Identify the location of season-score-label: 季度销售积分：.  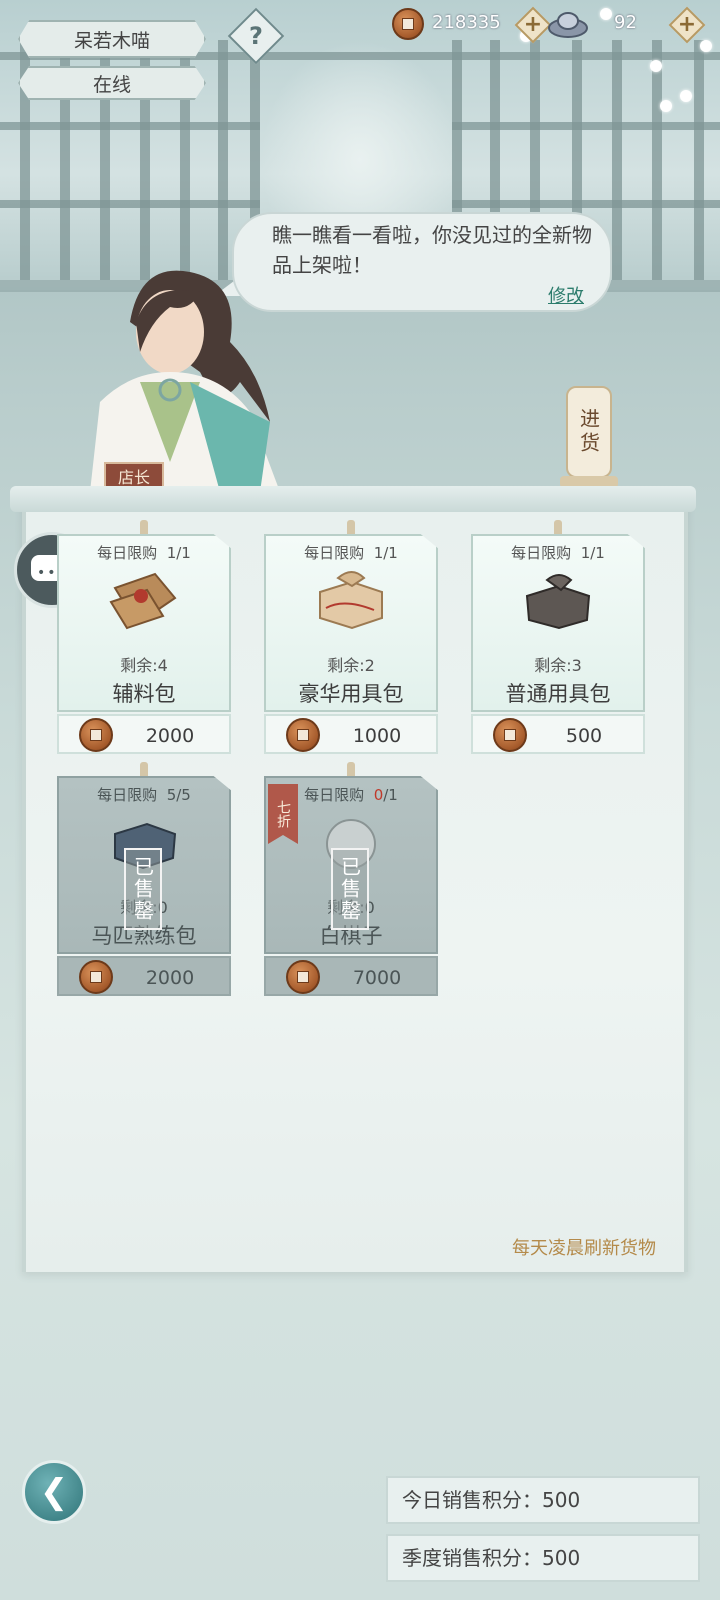
(472, 1558).